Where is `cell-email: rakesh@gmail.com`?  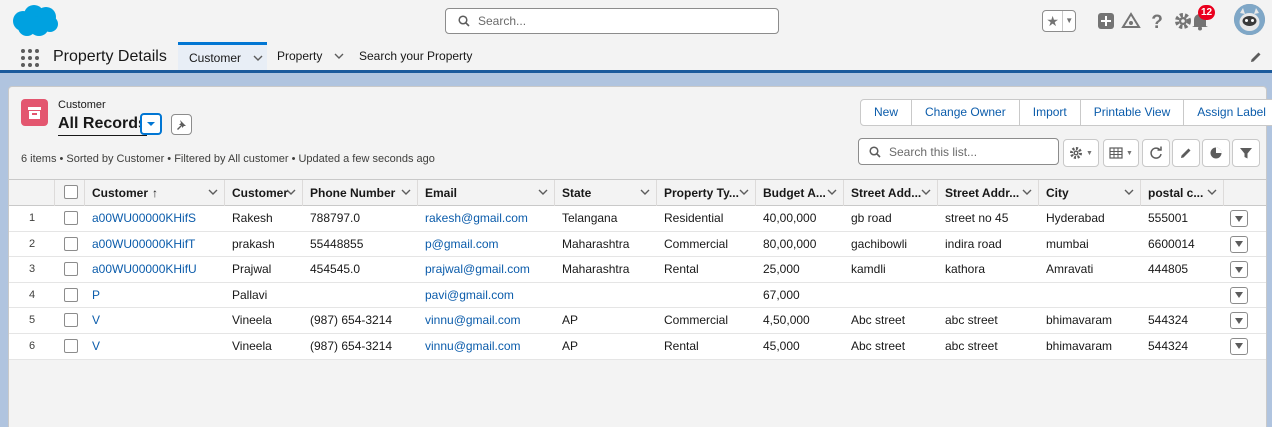
cell-email: rakesh@gmail.com is located at coordinates (486, 218).